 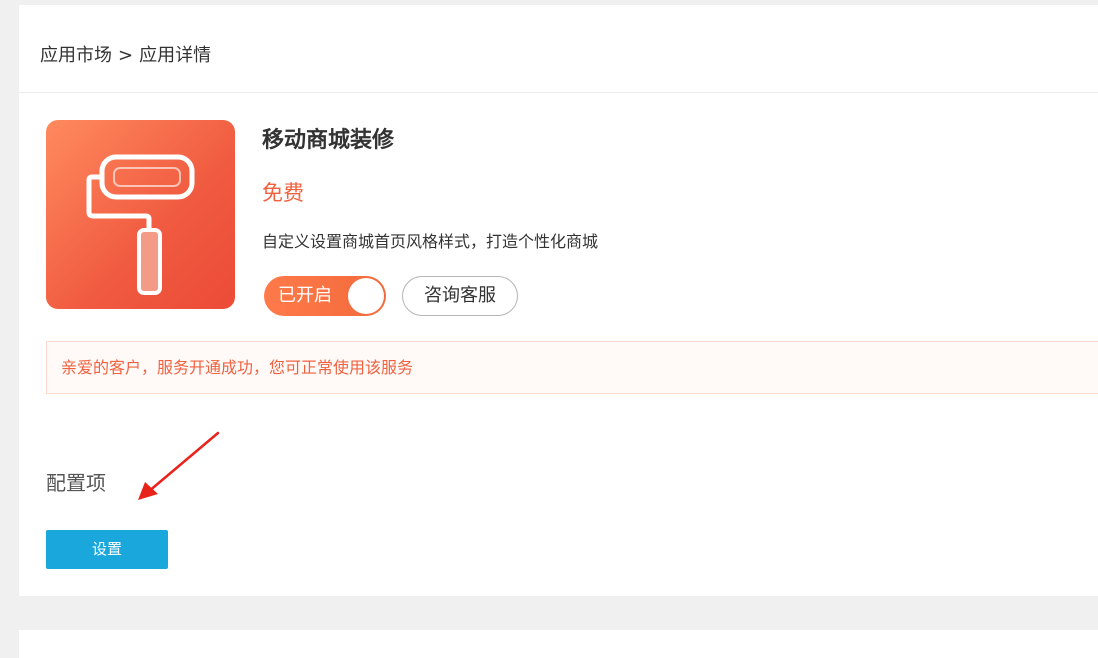 I want to click on app-title: 移动商城装修, so click(x=328, y=140).